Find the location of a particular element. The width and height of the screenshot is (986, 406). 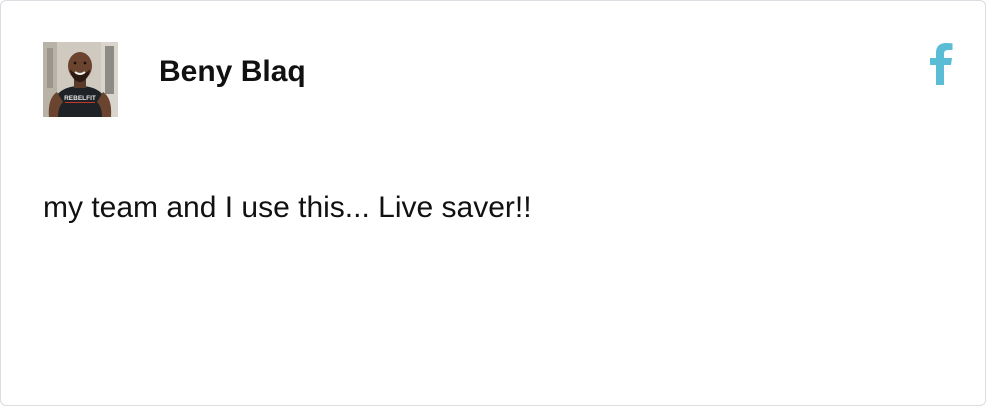

avatar-shirt-text: REBELFIT is located at coordinates (80, 98).